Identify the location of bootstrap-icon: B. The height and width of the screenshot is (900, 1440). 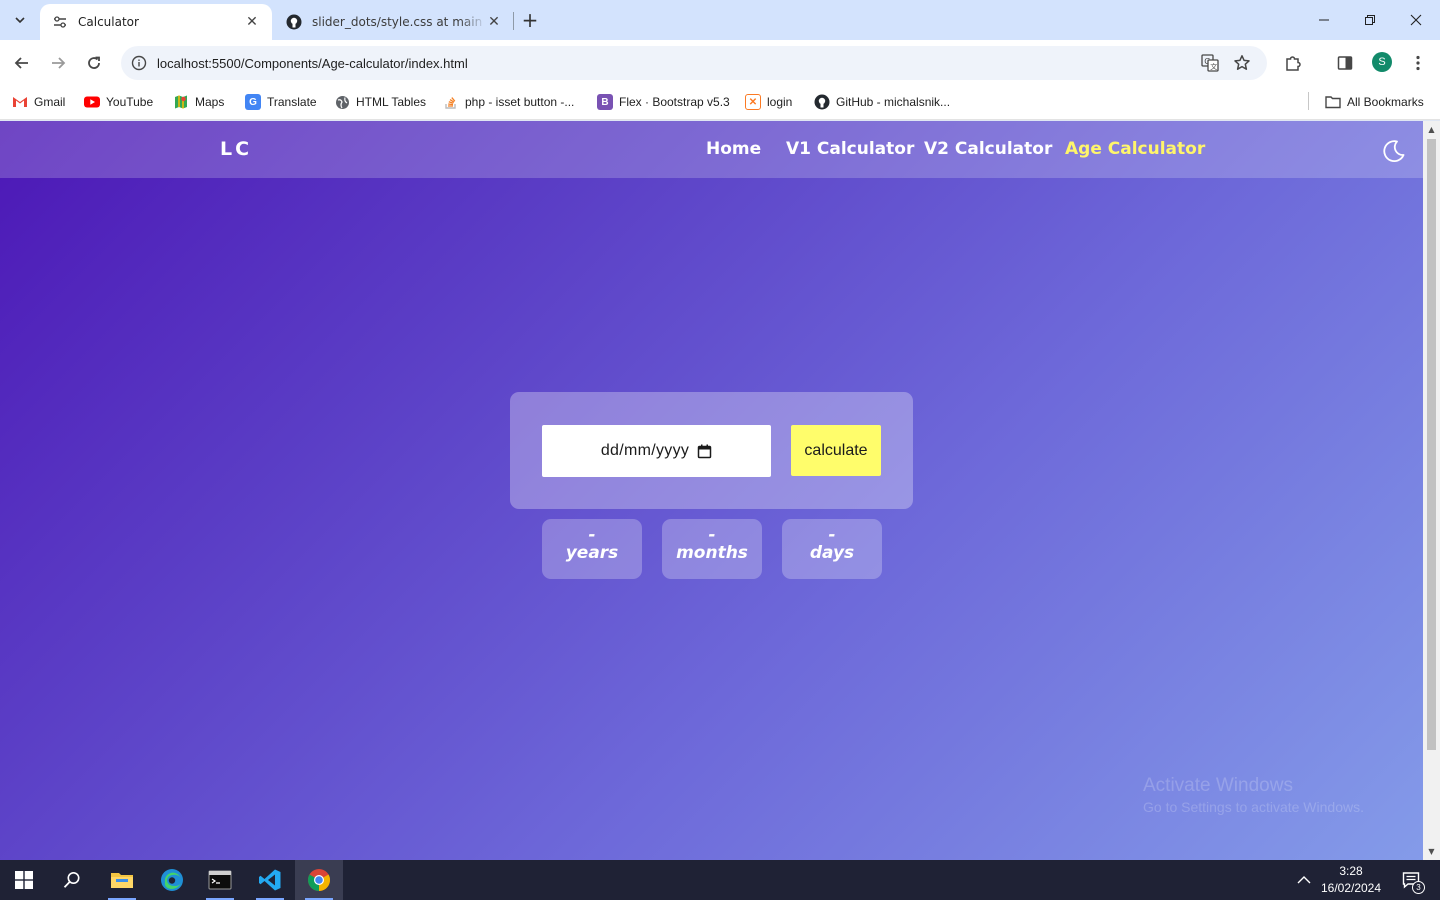
(605, 102).